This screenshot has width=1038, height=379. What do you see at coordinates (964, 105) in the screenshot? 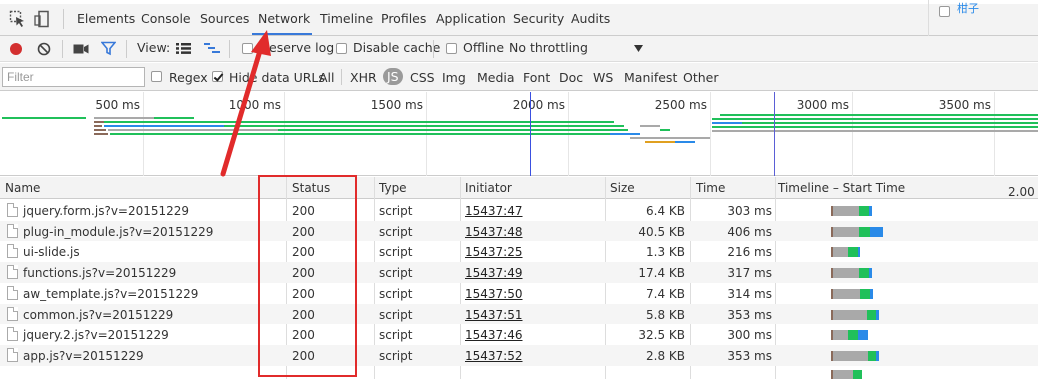
I see `overview-tick-label: 3500 ms` at bounding box center [964, 105].